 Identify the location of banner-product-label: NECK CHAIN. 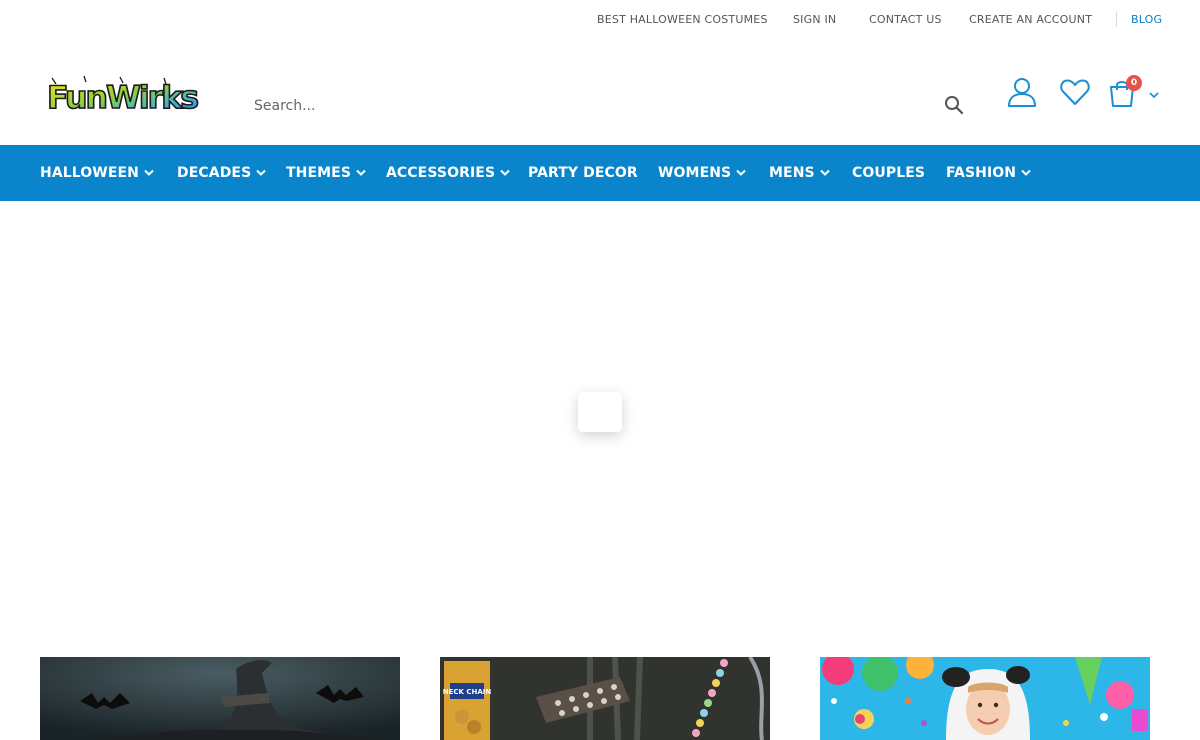
(467, 692).